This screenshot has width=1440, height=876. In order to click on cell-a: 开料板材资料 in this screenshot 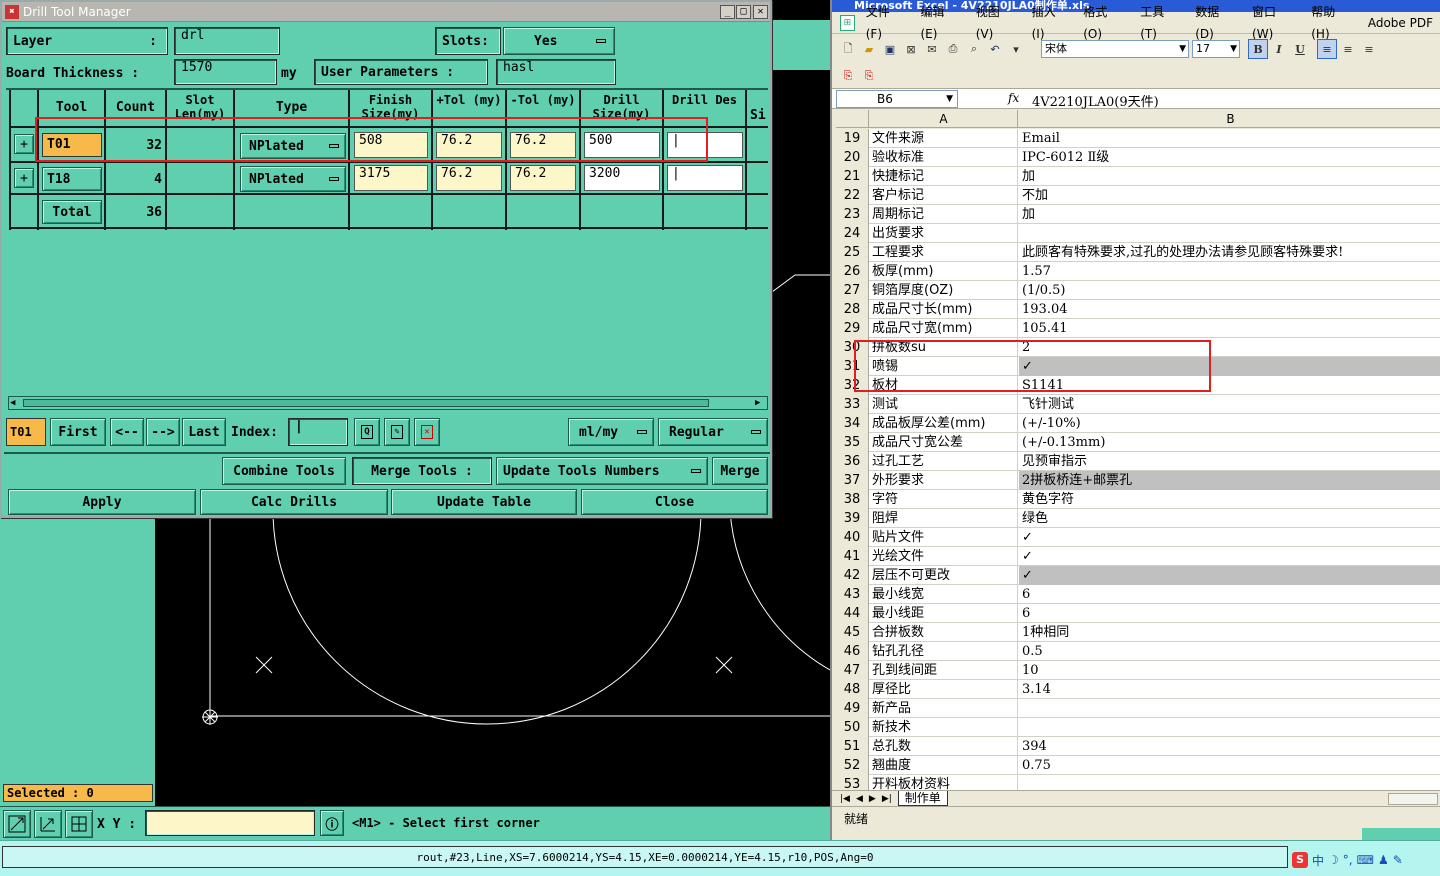, I will do `click(944, 782)`.